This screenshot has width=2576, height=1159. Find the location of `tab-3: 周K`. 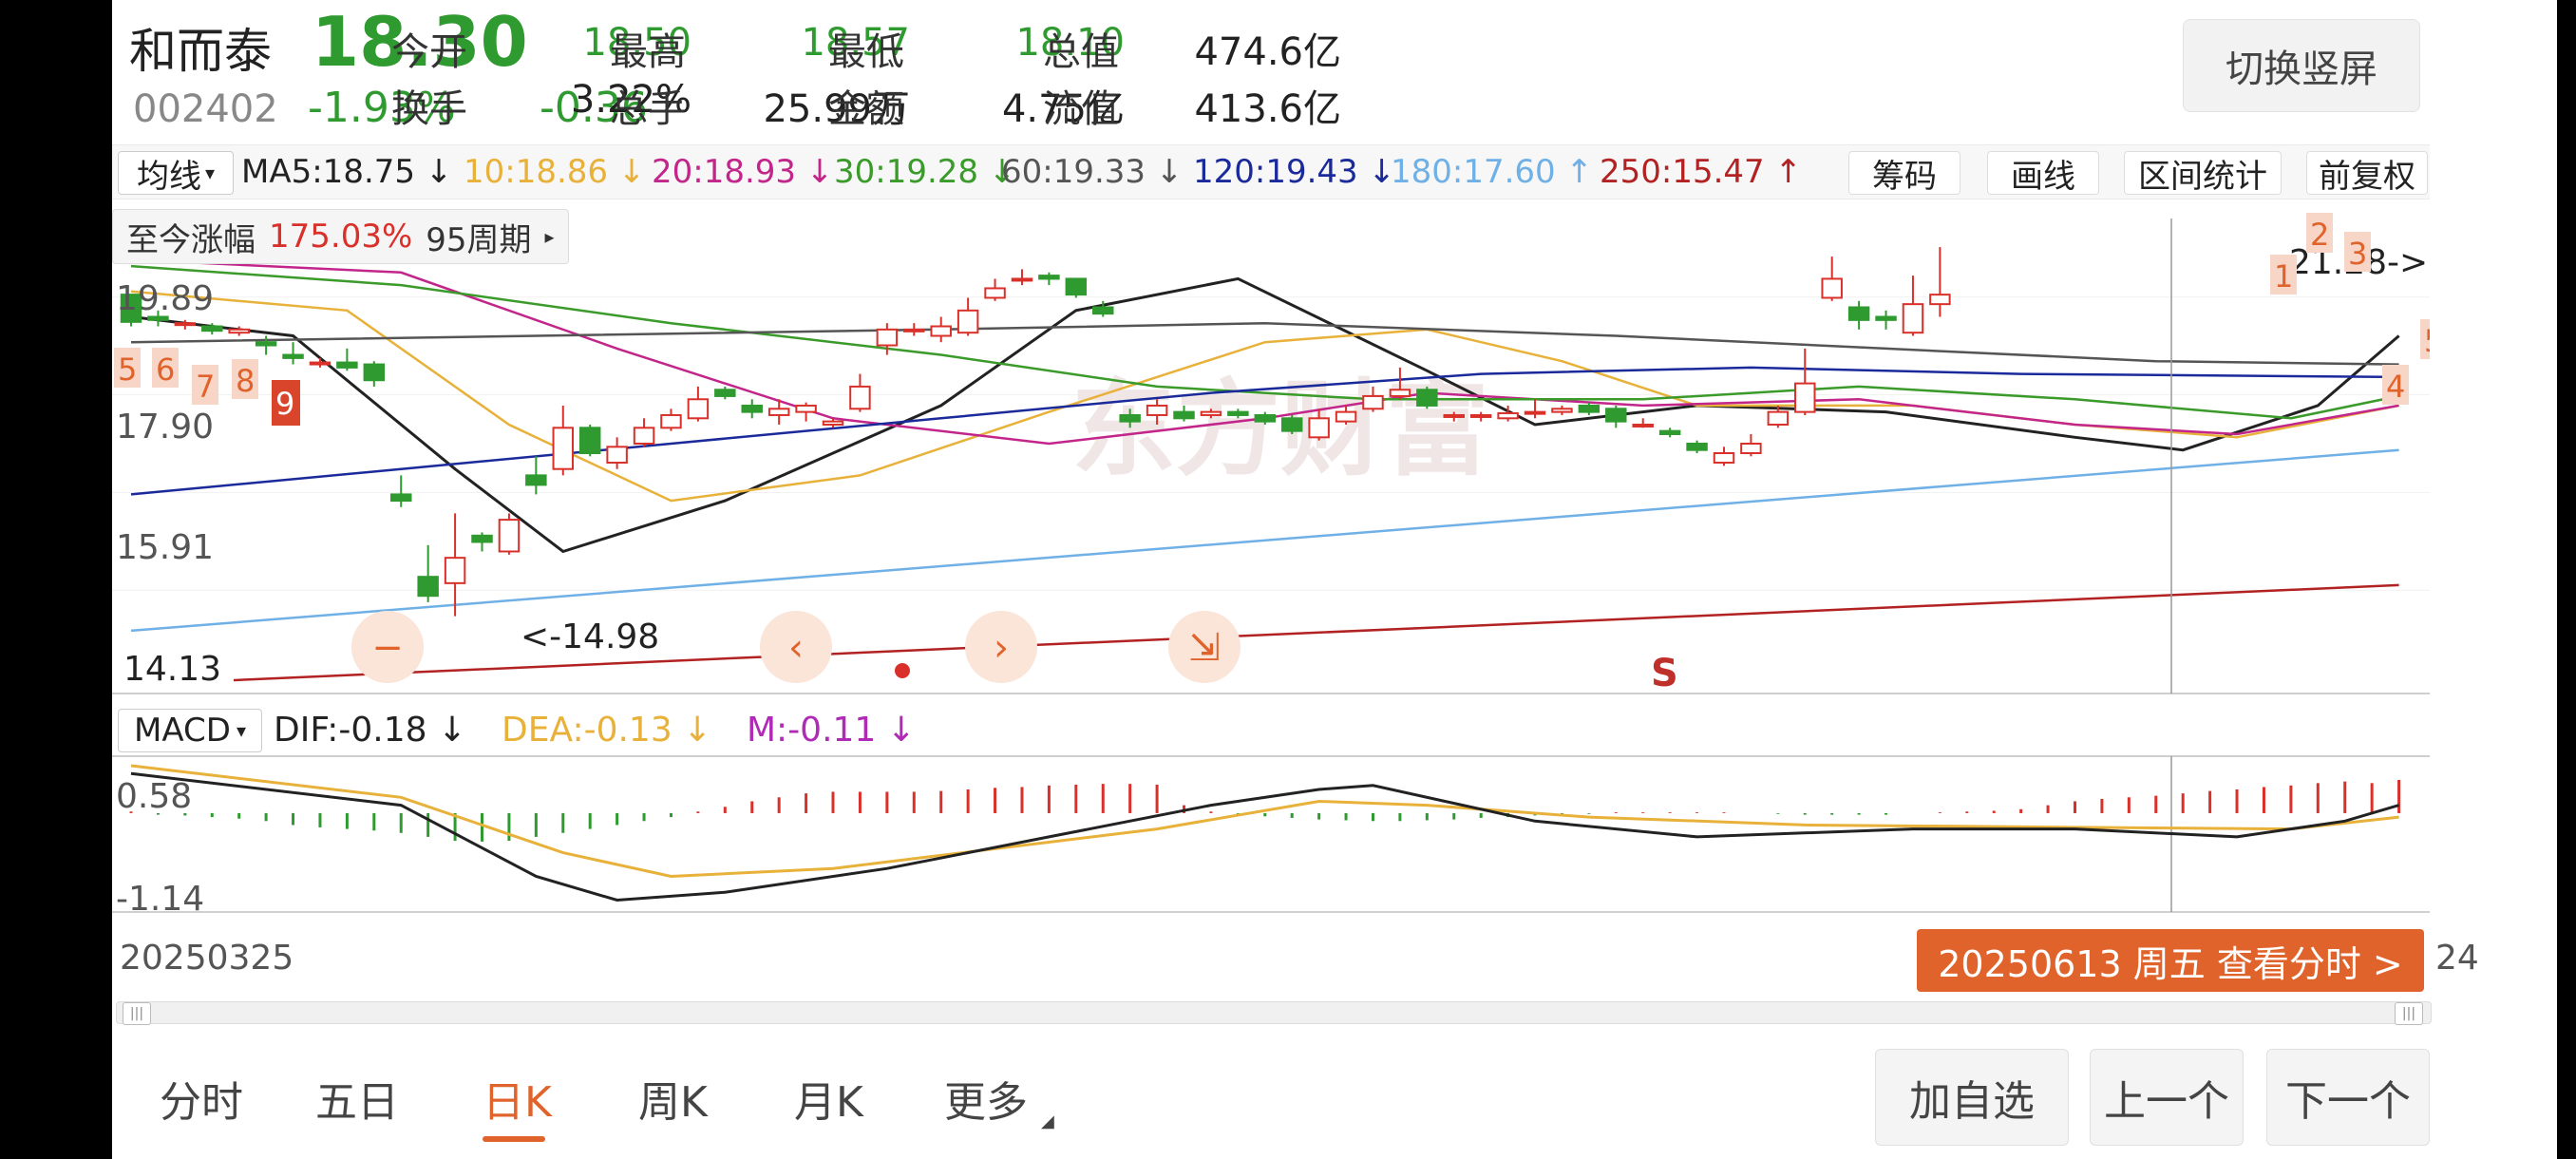

tab-3: 周K is located at coordinates (673, 1098).